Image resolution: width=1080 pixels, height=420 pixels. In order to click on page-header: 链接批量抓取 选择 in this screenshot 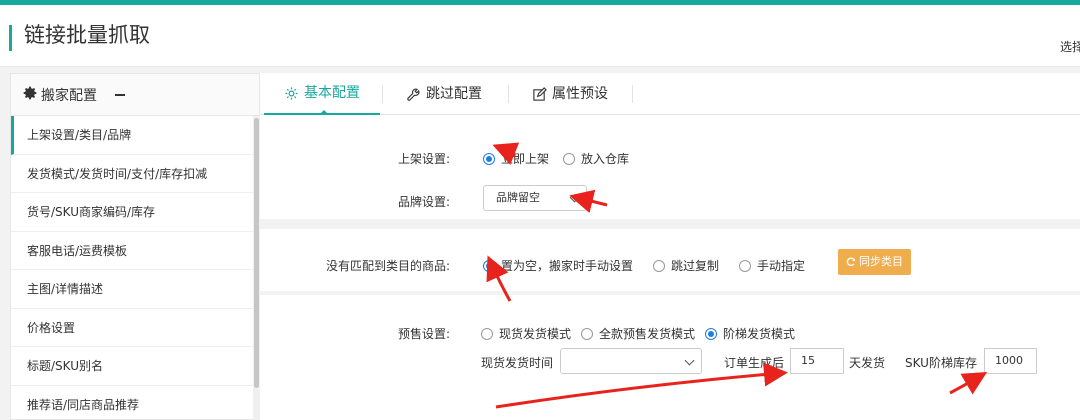, I will do `click(540, 36)`.